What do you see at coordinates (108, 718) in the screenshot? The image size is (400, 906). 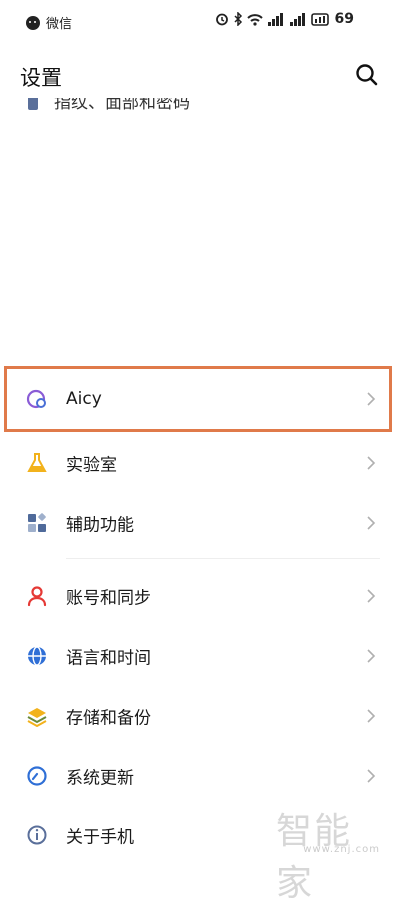 I see `settings-item-label: 存储和备份` at bounding box center [108, 718].